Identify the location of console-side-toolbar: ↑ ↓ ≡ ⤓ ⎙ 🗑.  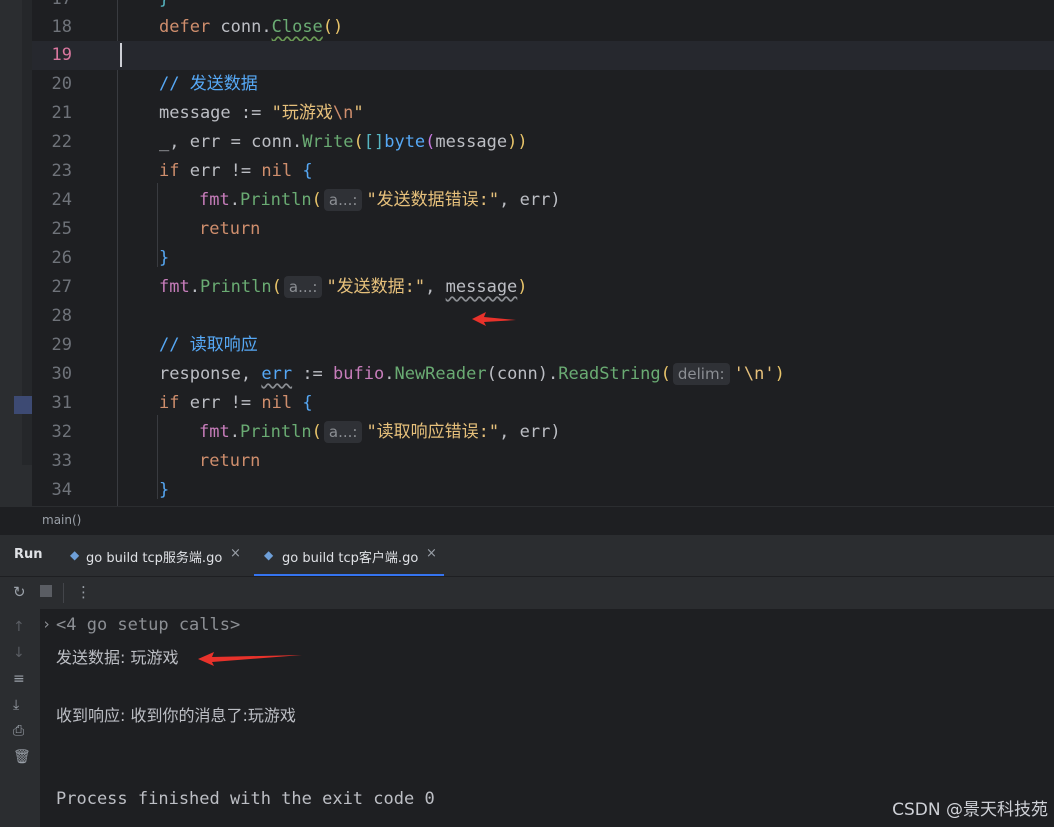
(20, 718).